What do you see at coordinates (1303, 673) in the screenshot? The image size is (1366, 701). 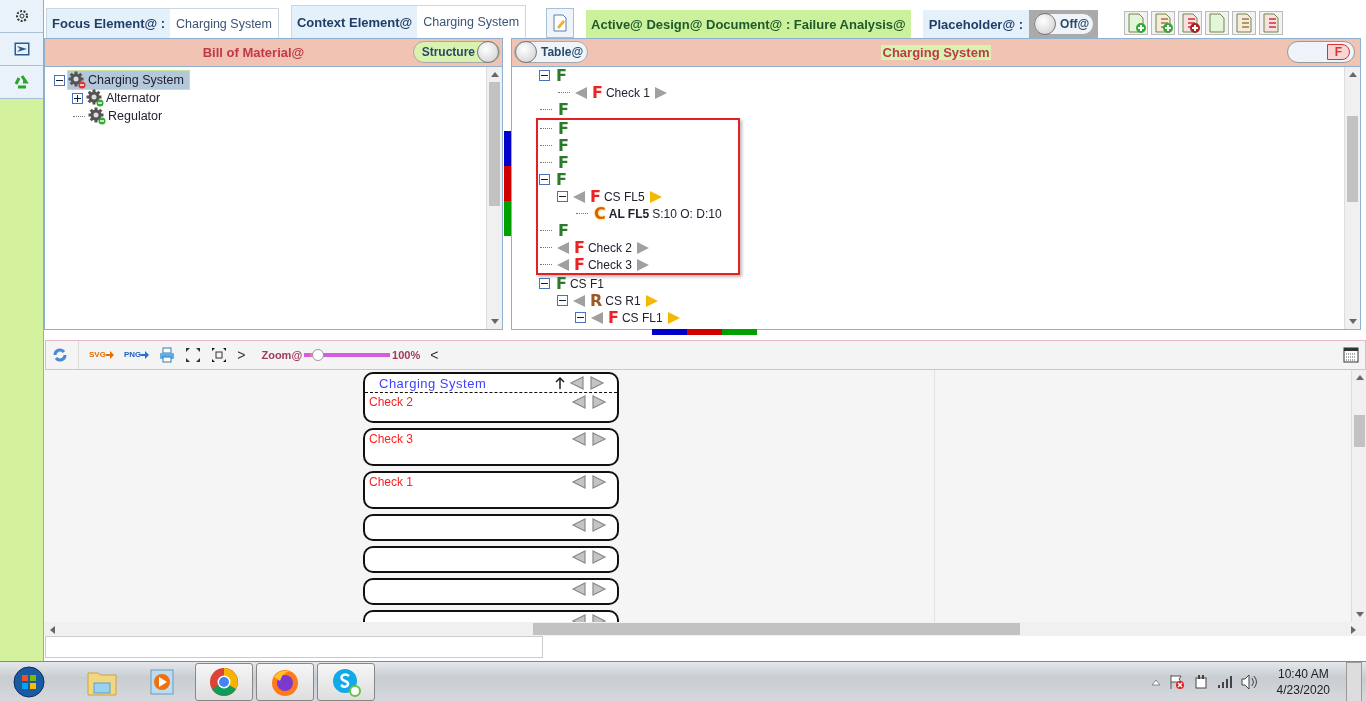 I see `clock-time: 10:40 AM` at bounding box center [1303, 673].